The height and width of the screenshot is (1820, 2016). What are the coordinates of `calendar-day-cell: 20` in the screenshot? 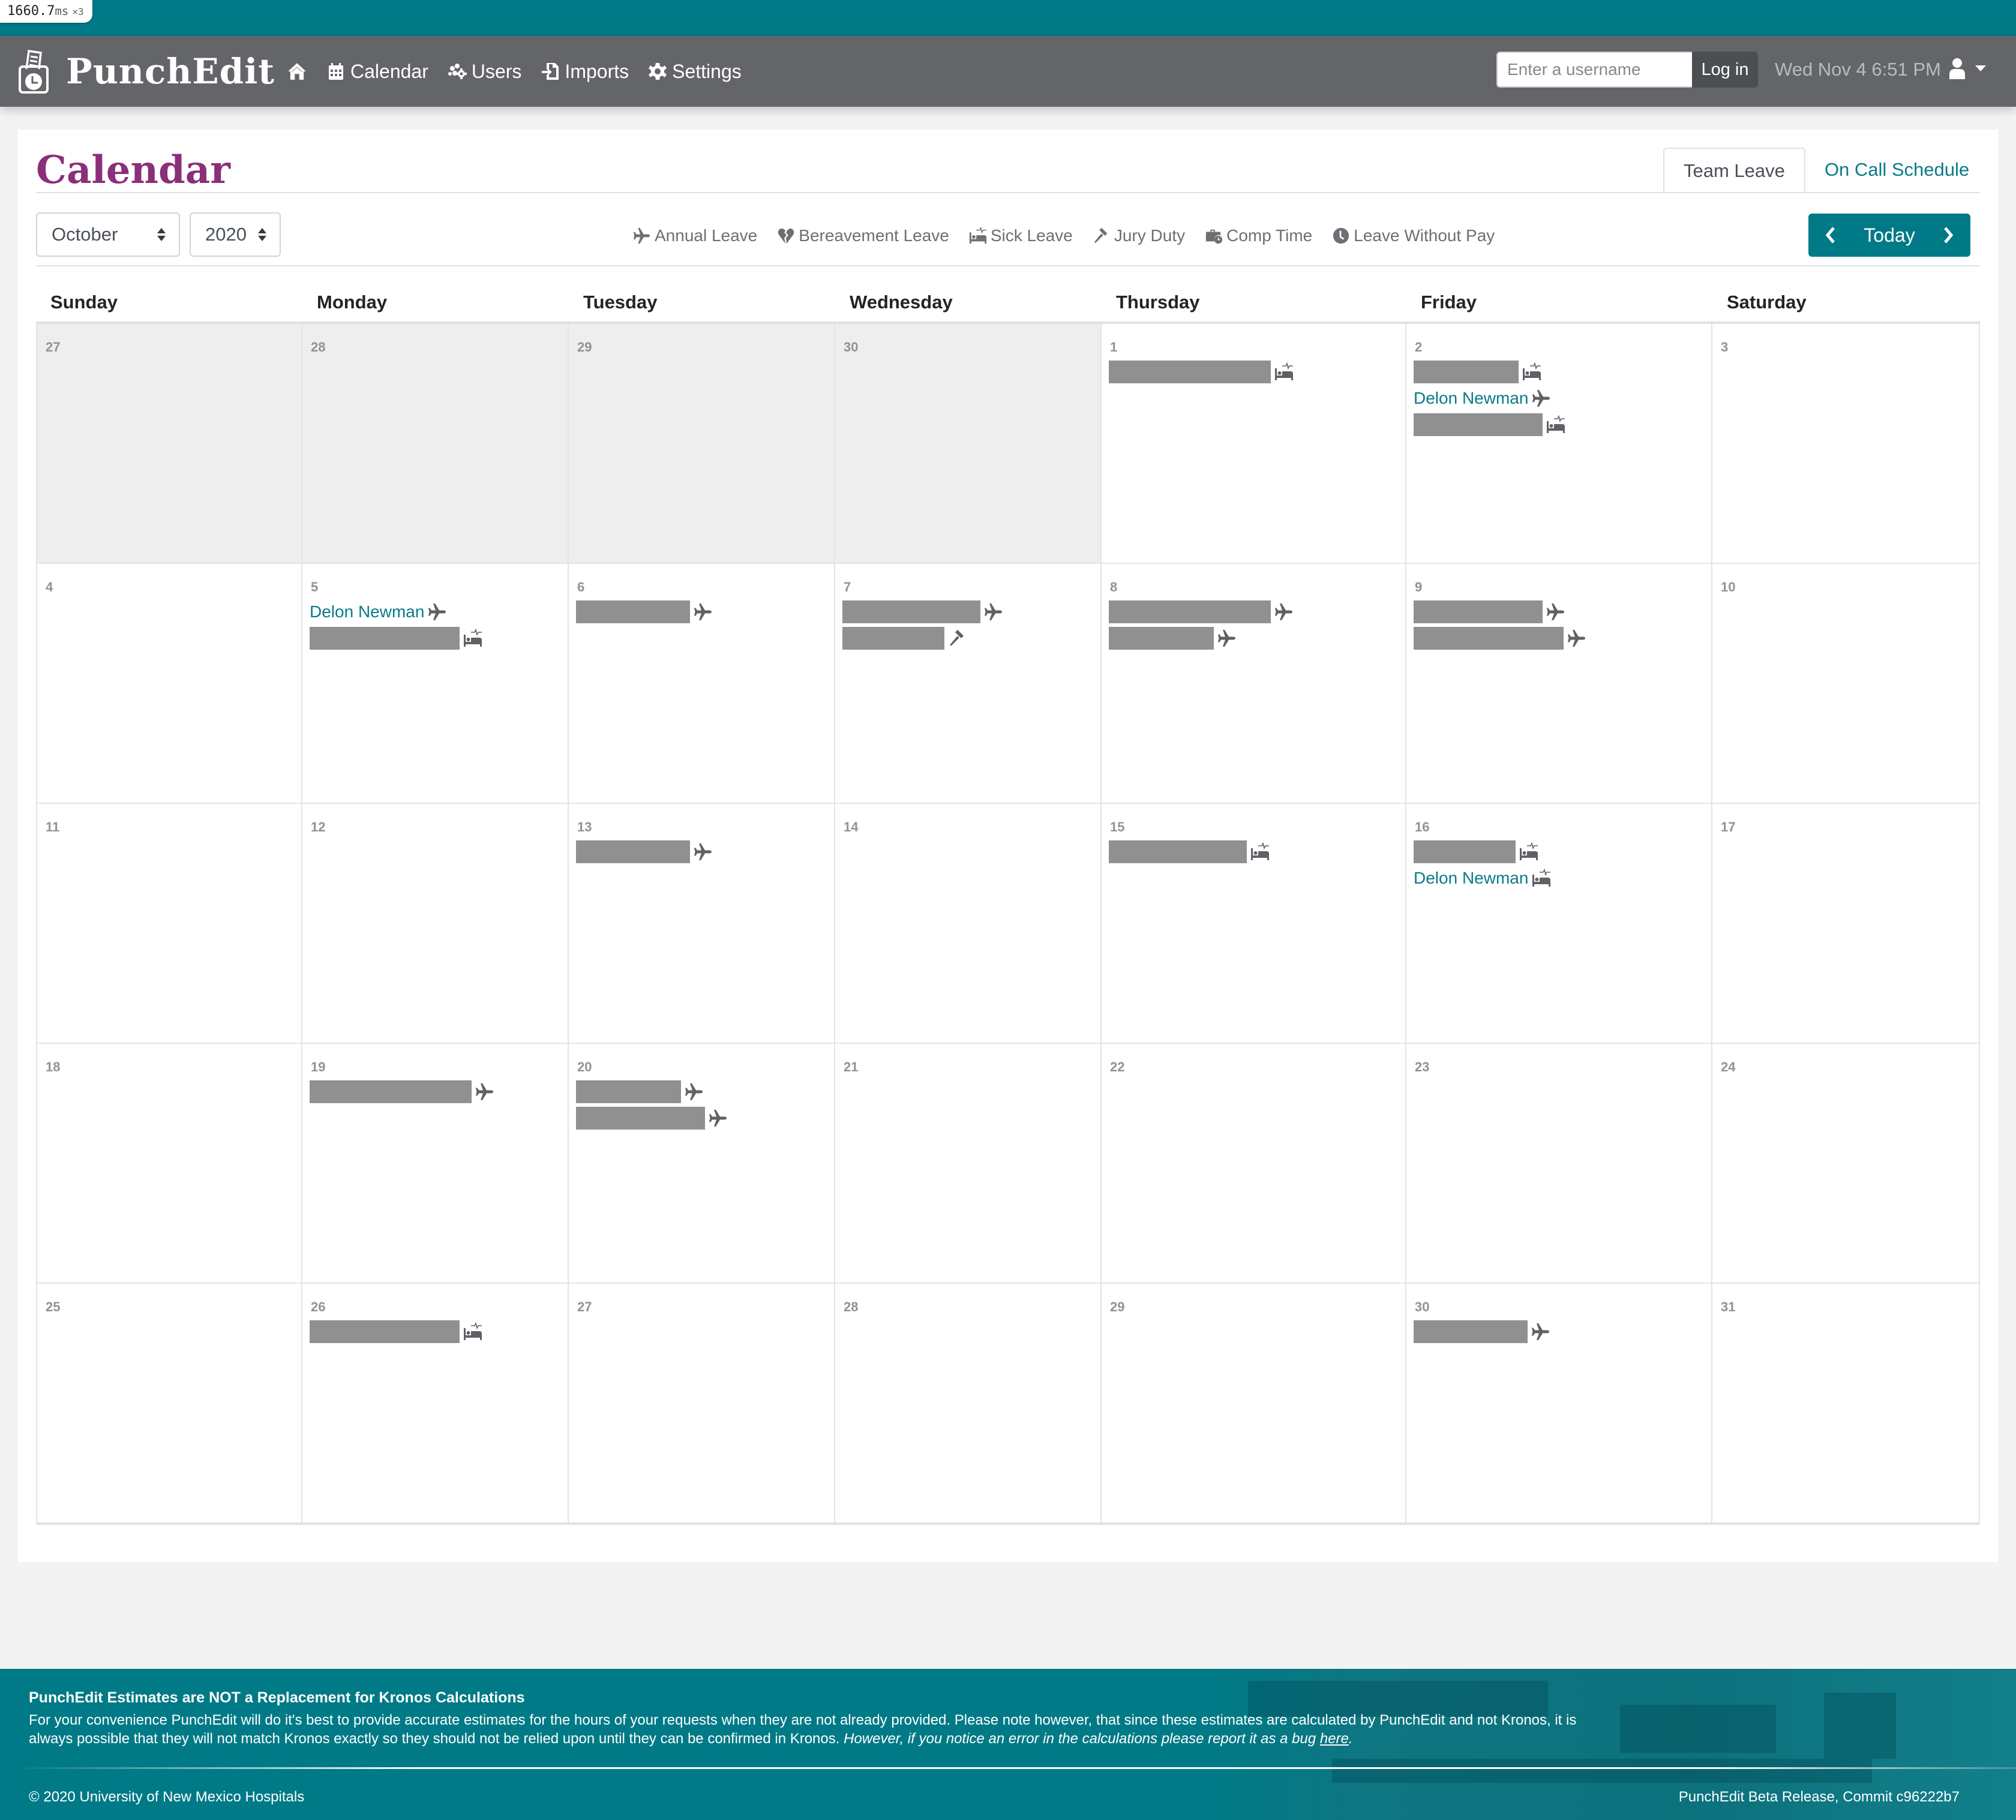 It's located at (702, 1164).